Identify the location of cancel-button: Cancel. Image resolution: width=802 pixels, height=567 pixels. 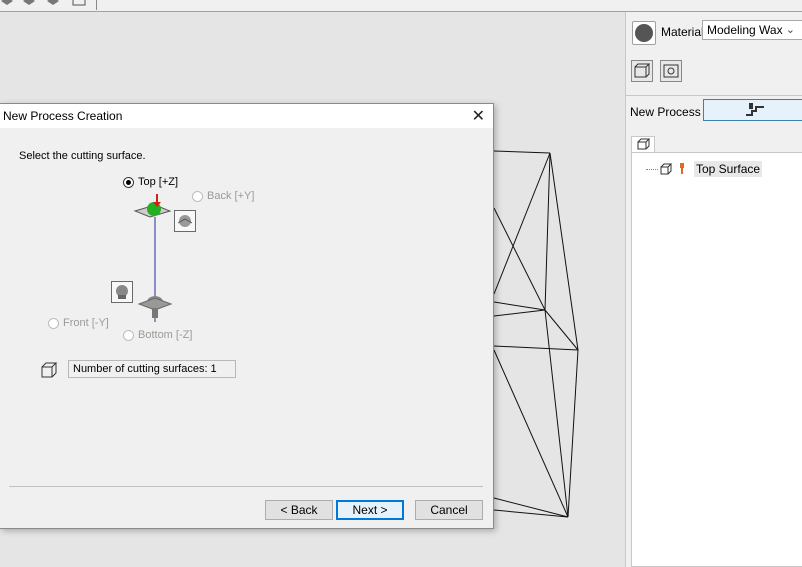
(449, 510).